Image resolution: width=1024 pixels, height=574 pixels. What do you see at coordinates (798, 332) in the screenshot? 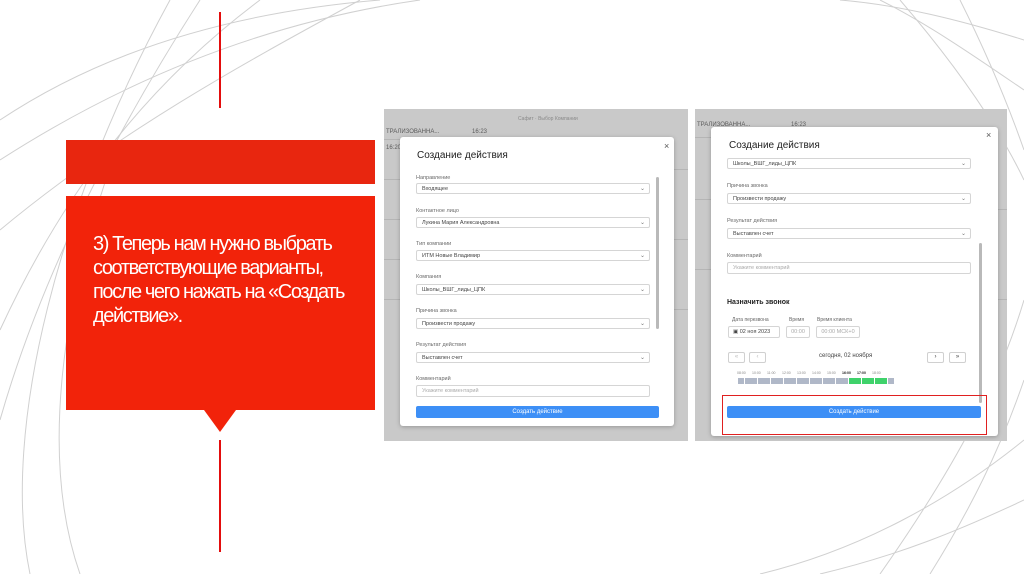
I see `time-field: 00:00` at bounding box center [798, 332].